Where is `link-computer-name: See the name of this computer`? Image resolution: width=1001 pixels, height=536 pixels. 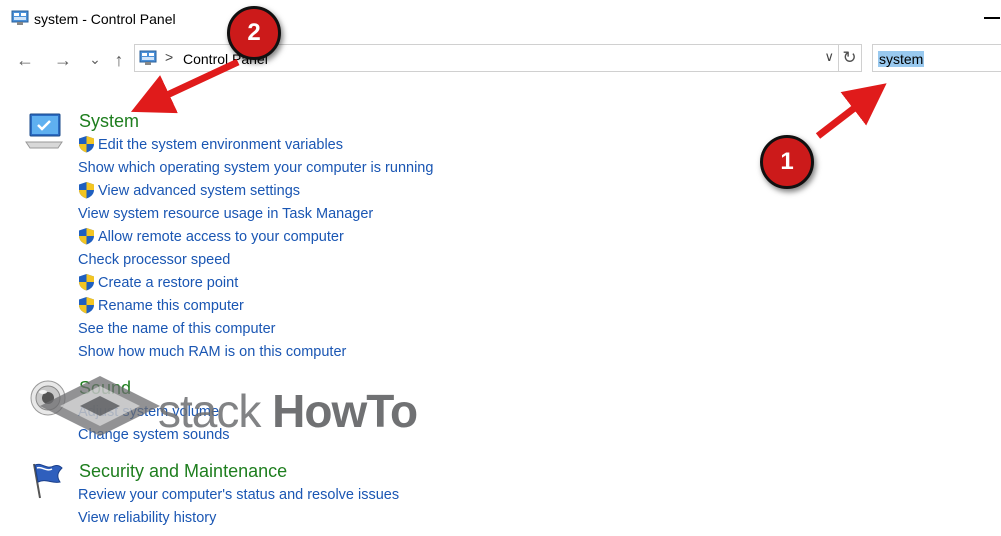
link-computer-name: See the name of this computer is located at coordinates (176, 329).